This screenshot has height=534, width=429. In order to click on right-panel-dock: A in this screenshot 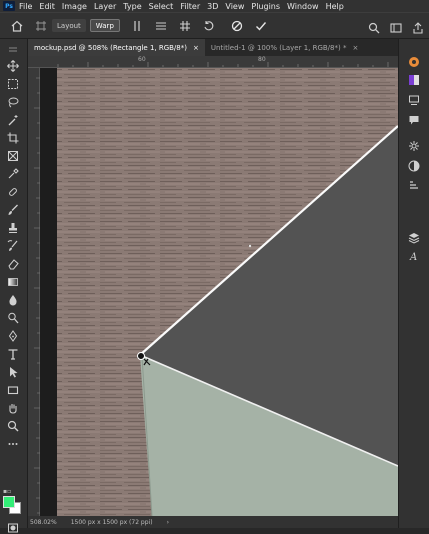, I will do `click(413, 283)`.